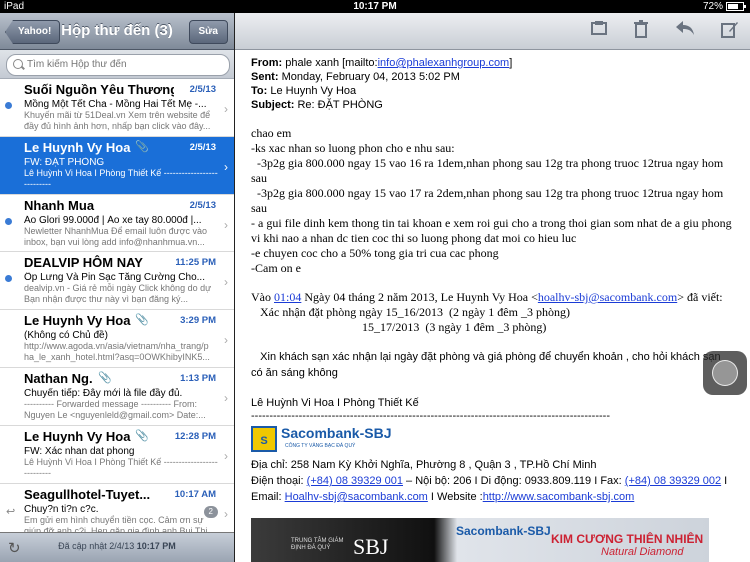 This screenshot has height=562, width=750. What do you see at coordinates (492, 31) in the screenshot?
I see `message-toolbar` at bounding box center [492, 31].